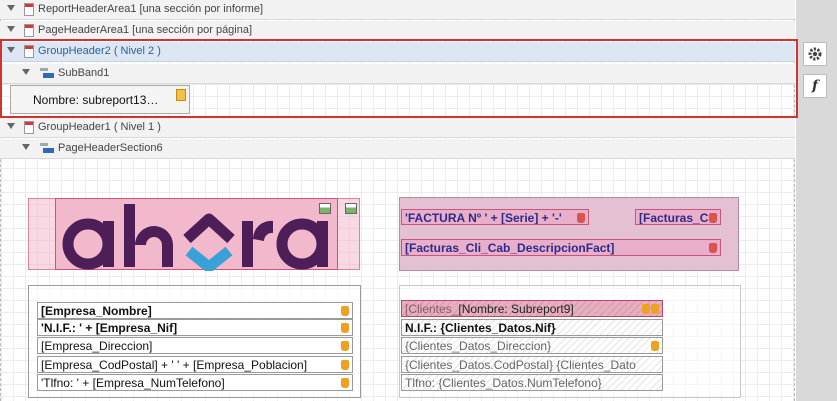 This screenshot has height=401, width=837. I want to click on company-name-field: [Empresa_Nombre], so click(195, 310).